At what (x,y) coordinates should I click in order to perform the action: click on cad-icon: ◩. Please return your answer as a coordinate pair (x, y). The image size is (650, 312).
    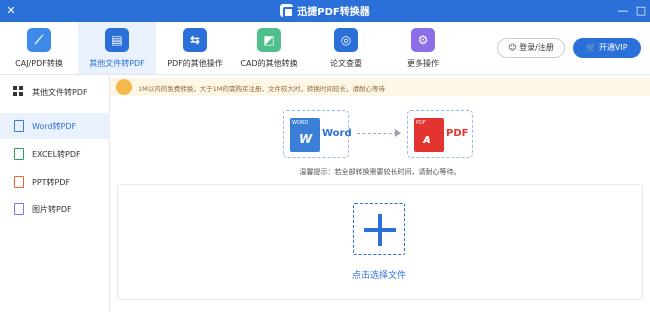
    Looking at the image, I should click on (269, 40).